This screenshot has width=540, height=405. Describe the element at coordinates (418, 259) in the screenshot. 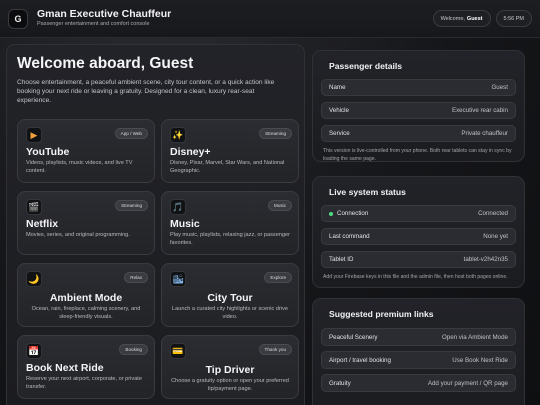

I see `status-row-tablet-id: Tablet ID tablet-v2h42n35` at that location.